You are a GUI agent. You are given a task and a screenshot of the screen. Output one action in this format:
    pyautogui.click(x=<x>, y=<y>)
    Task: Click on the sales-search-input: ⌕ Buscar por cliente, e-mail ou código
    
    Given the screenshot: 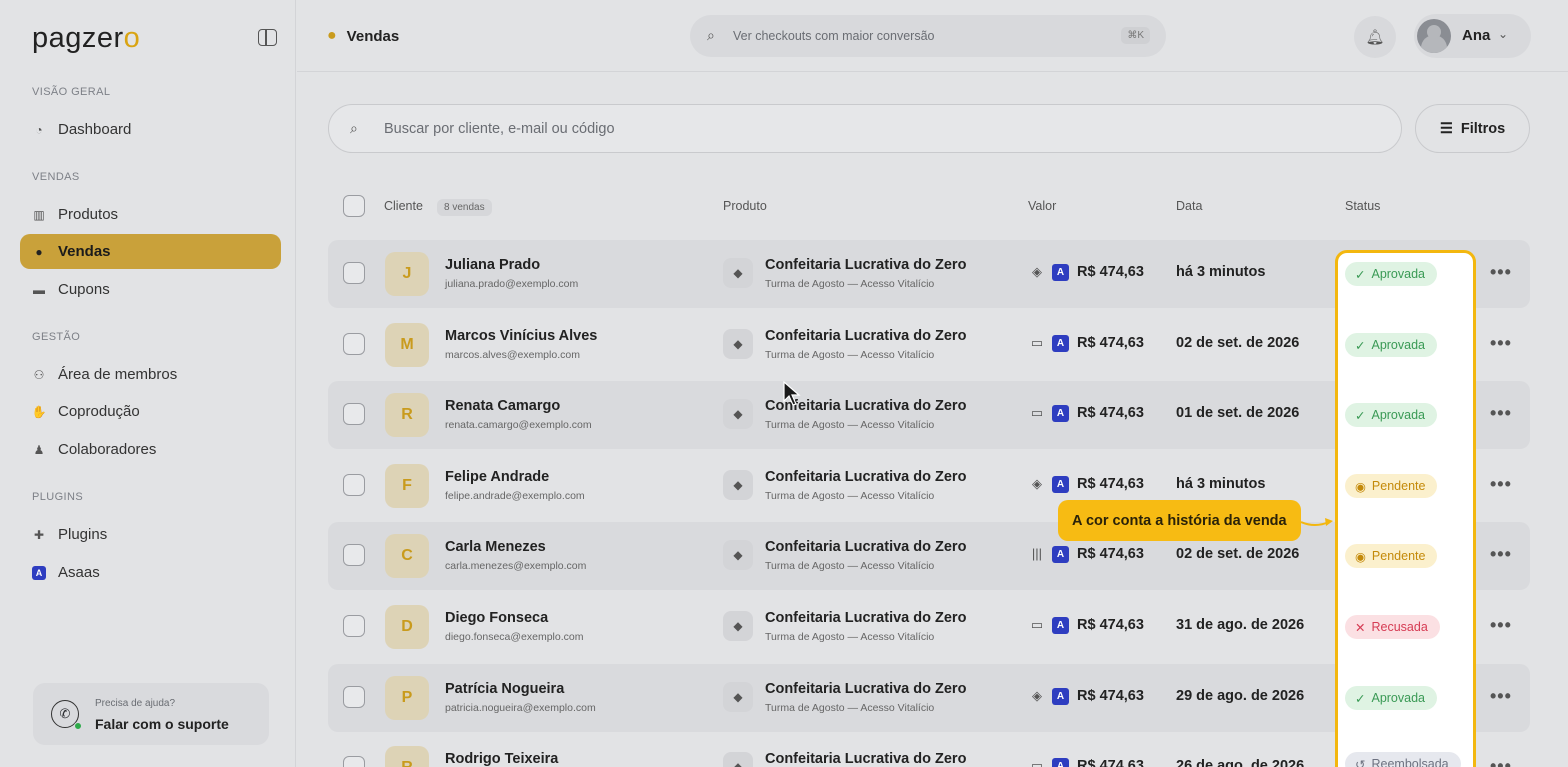 What is the action you would take?
    pyautogui.click(x=865, y=128)
    